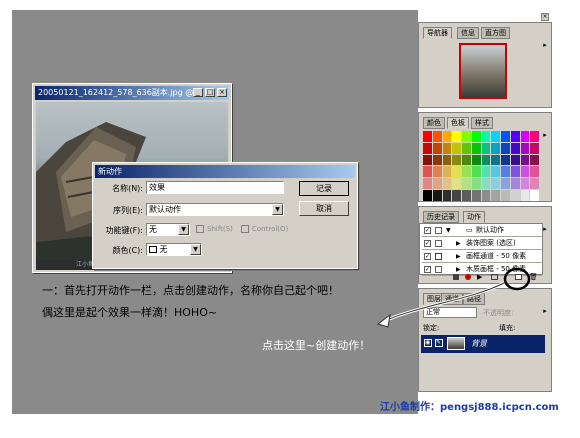  Describe the element at coordinates (517, 279) in the screenshot. I see `highlight-circle` at that location.